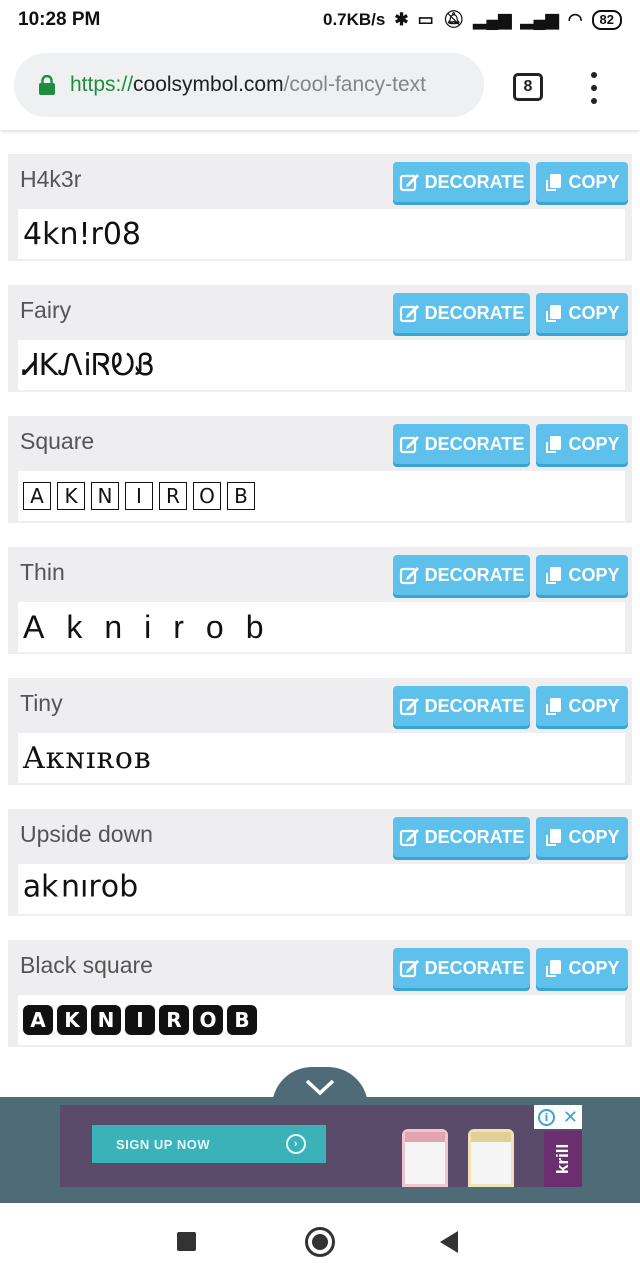 This screenshot has width=640, height=1280. What do you see at coordinates (38, 1020) in the screenshot?
I see `black-square-letter: A` at bounding box center [38, 1020].